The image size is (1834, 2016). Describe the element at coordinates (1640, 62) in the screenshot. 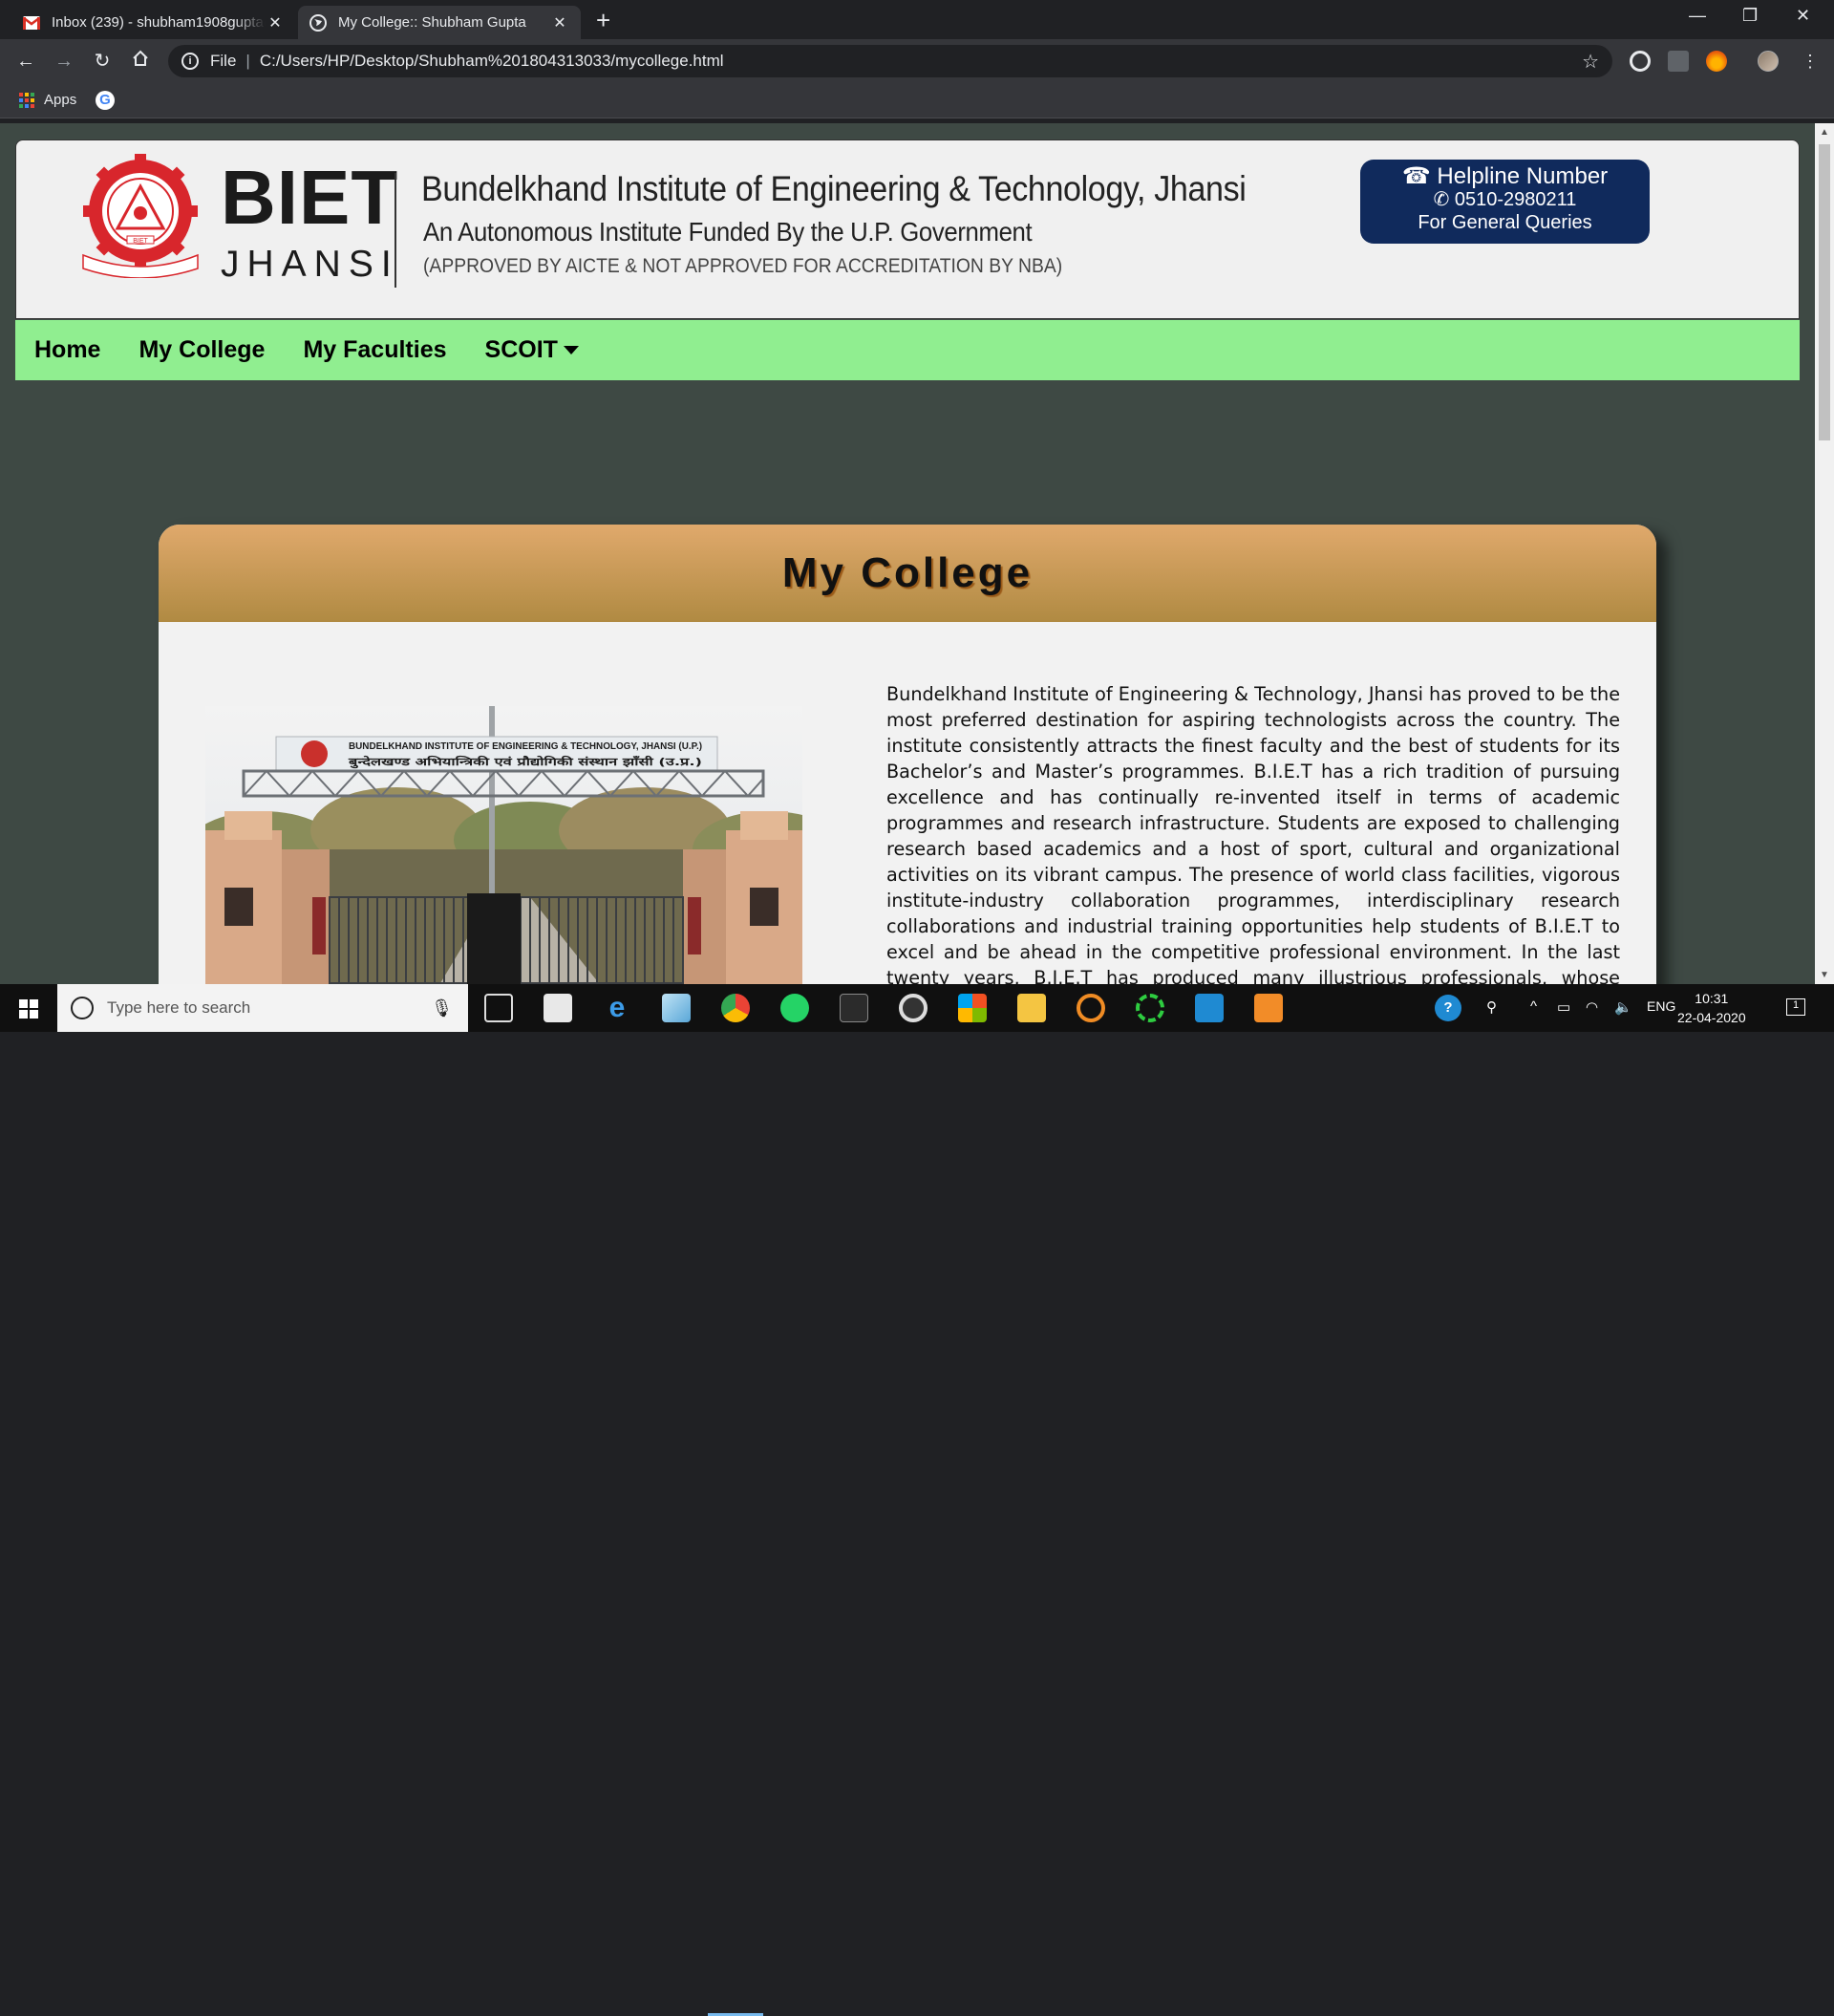

I see `extension-speed-icon` at that location.